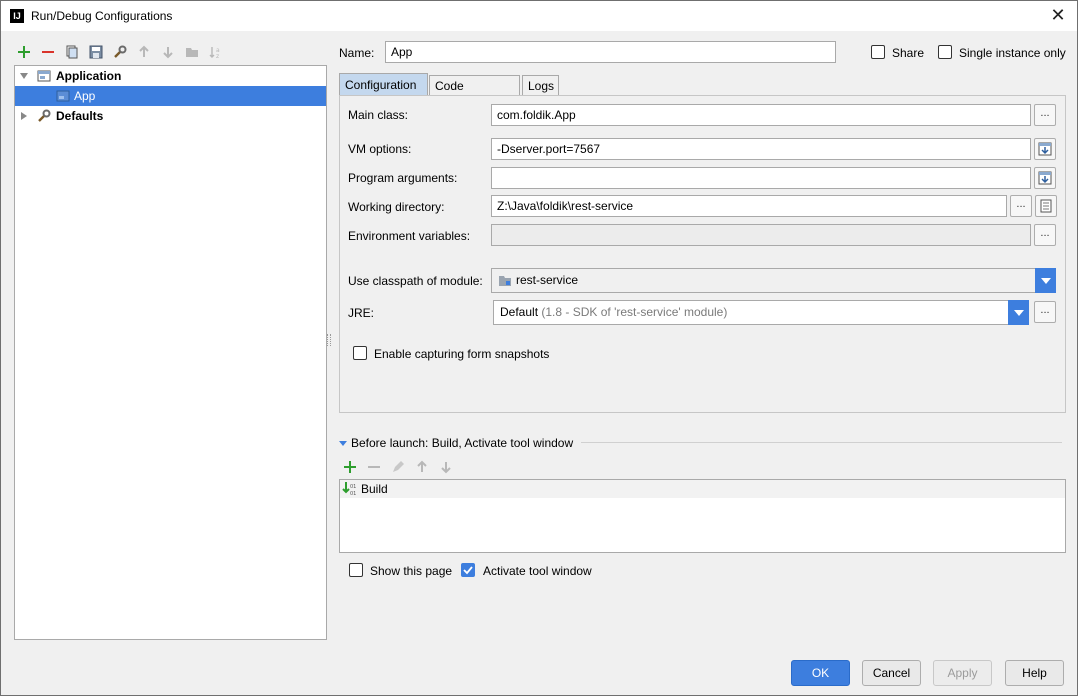  Describe the element at coordinates (1012, 53) in the screenshot. I see `single-instance-label: Single instance only` at that location.